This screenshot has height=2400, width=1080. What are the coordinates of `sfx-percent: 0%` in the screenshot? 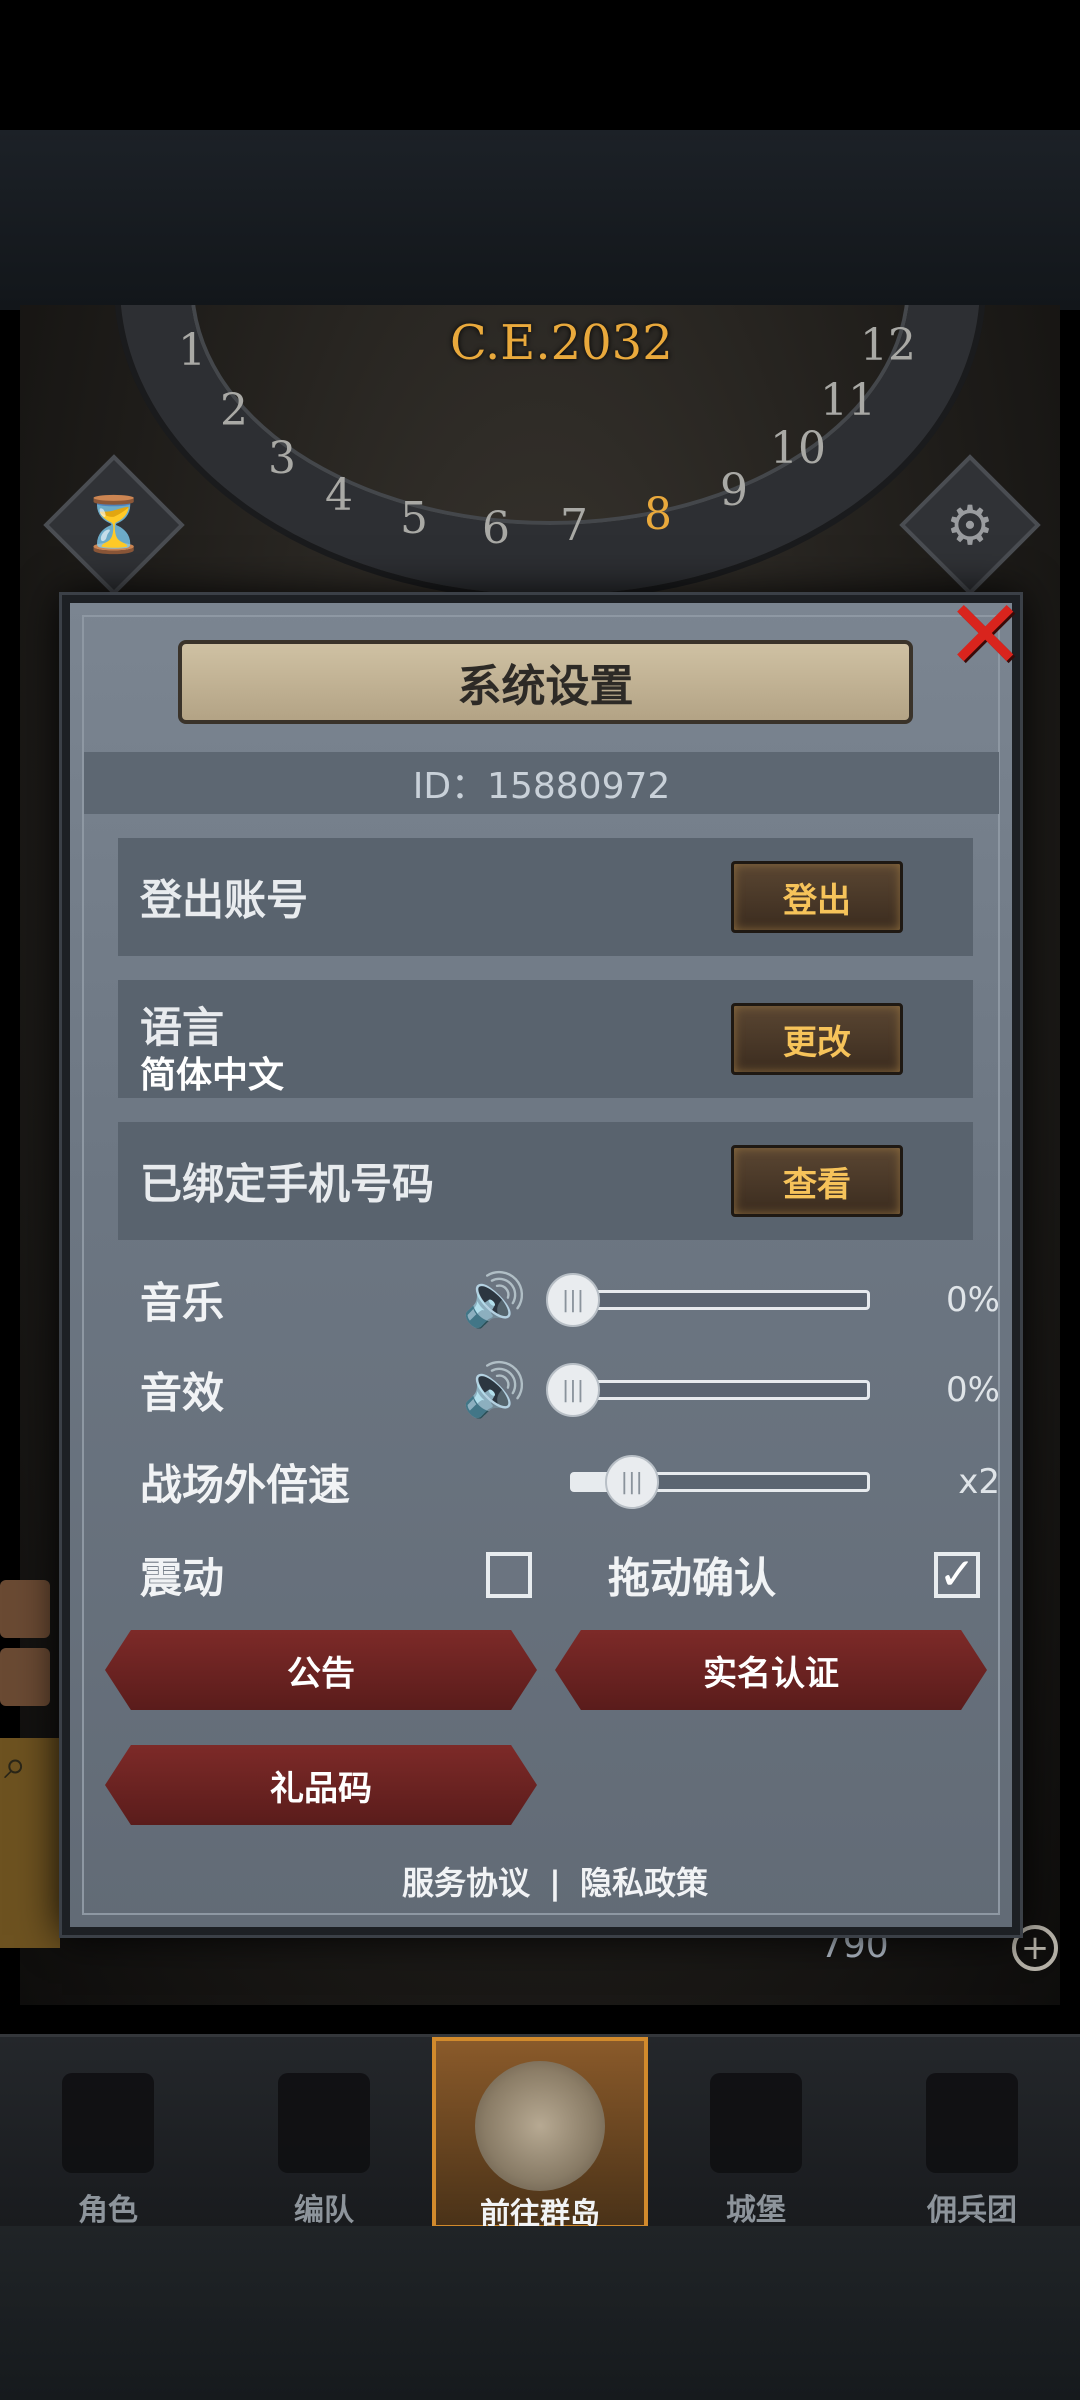 It's located at (973, 1390).